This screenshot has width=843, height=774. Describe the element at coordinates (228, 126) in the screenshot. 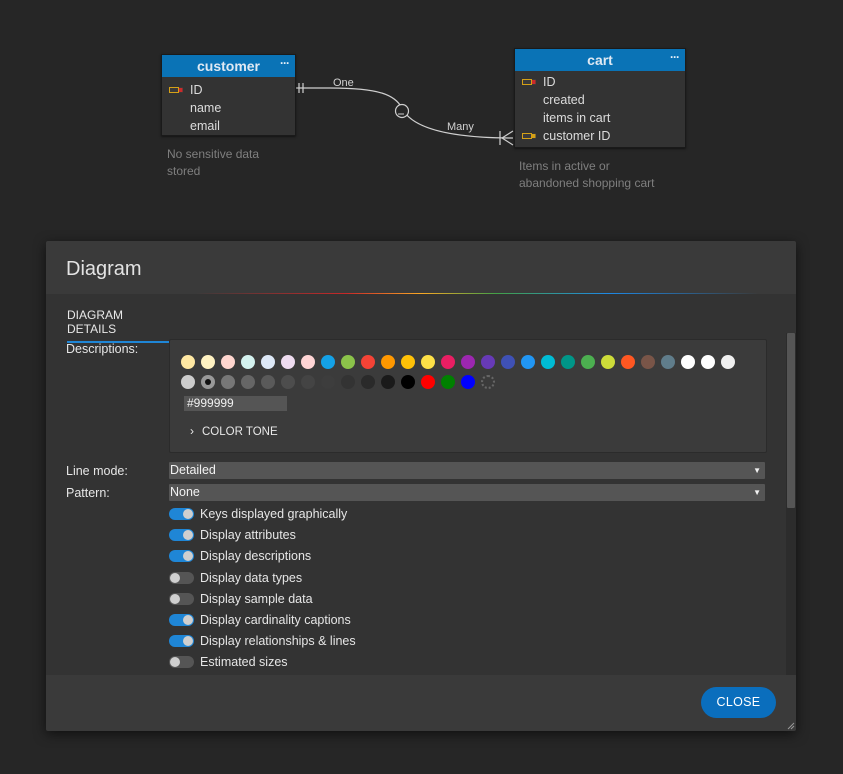

I see `attribute-row: email` at that location.